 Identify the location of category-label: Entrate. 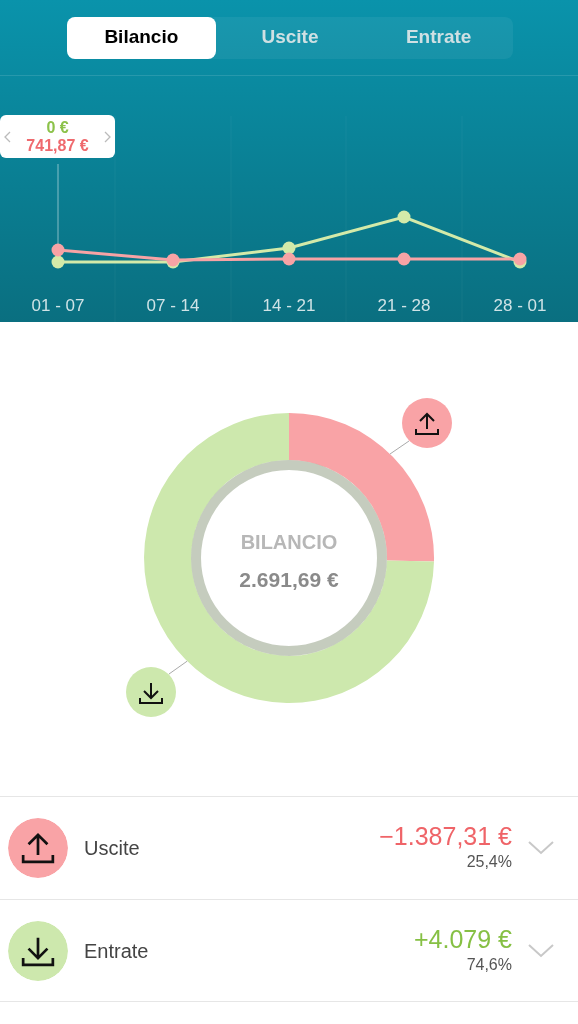
(117, 951).